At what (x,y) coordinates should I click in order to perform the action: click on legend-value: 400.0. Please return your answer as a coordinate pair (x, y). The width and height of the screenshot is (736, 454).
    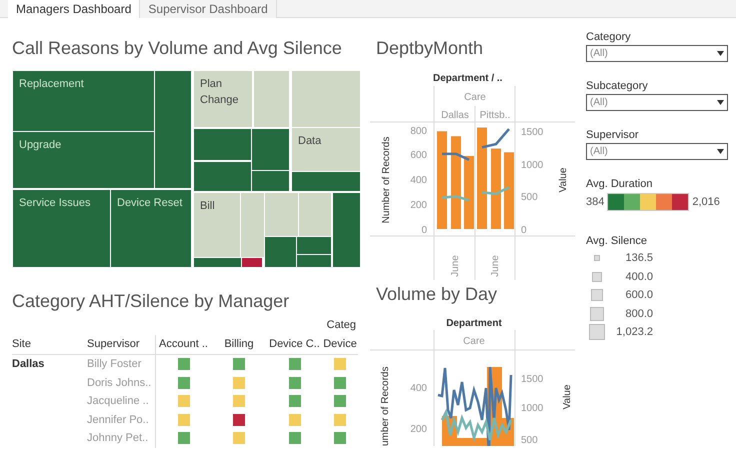
    Looking at the image, I should click on (638, 277).